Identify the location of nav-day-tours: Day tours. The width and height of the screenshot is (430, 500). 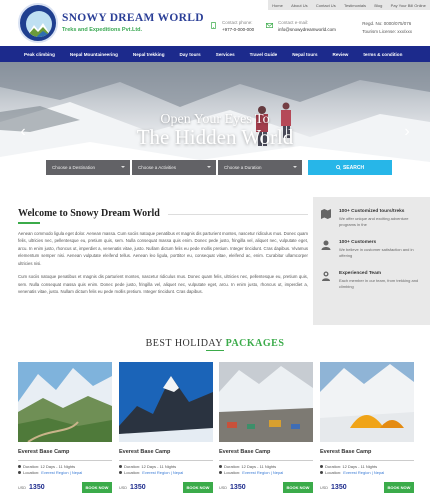
(190, 54).